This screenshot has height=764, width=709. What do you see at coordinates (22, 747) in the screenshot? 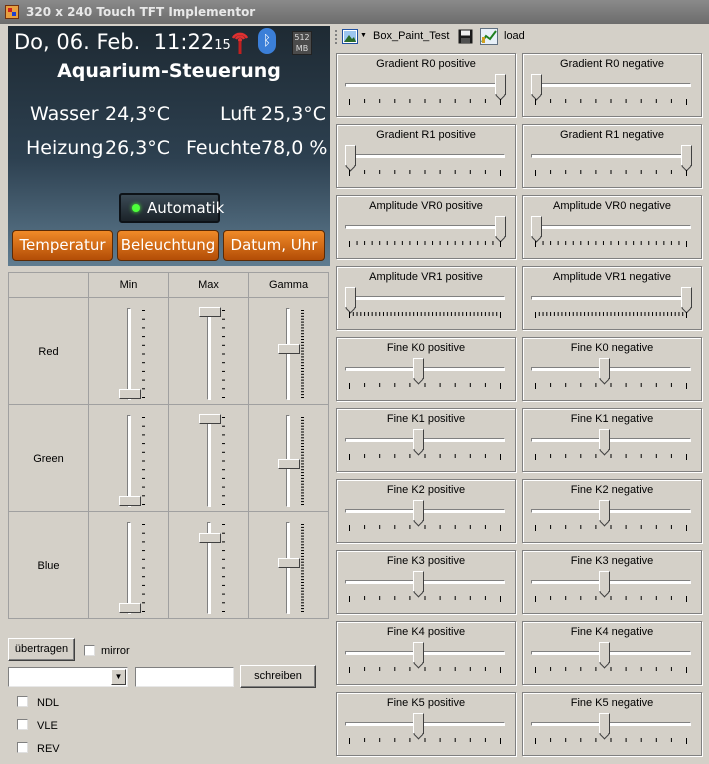
I see `rev-checkbox` at bounding box center [22, 747].